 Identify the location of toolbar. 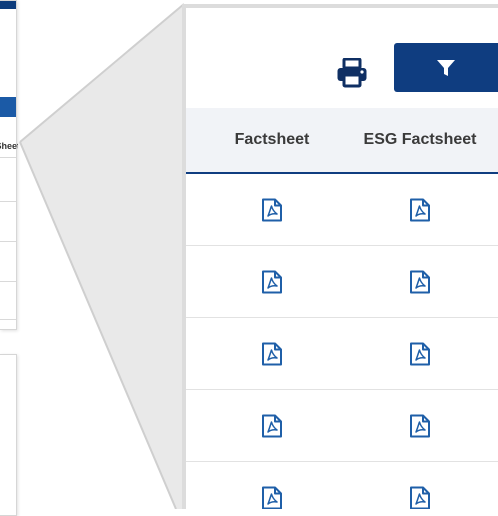
(342, 58).